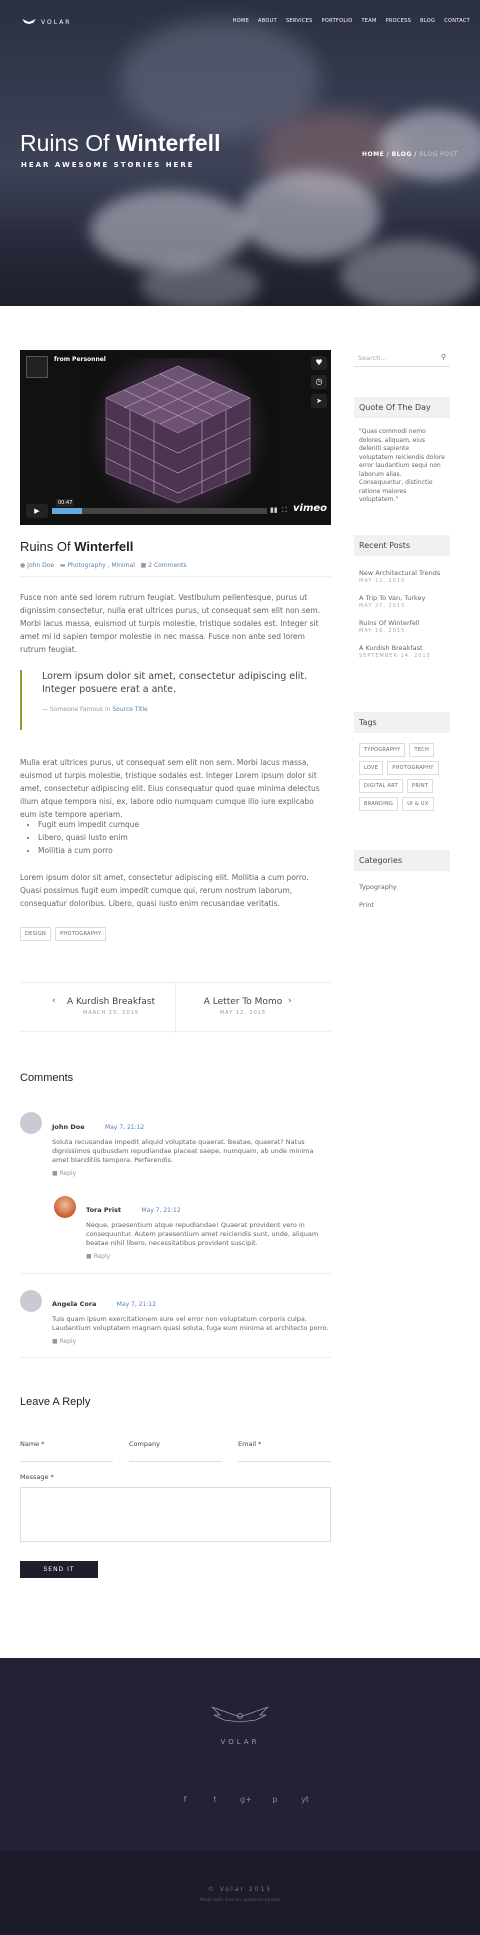 This screenshot has width=480, height=1935. Describe the element at coordinates (371, 768) in the screenshot. I see `tag-love: LOVE` at that location.